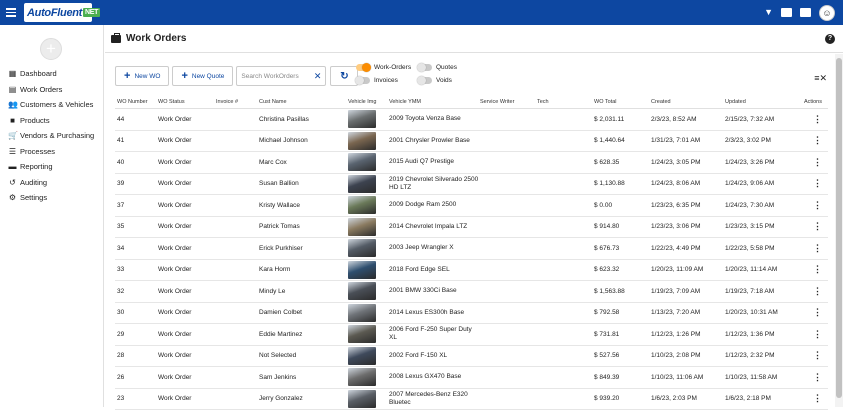 The width and height of the screenshot is (843, 410). I want to click on message-icon, so click(805, 12).